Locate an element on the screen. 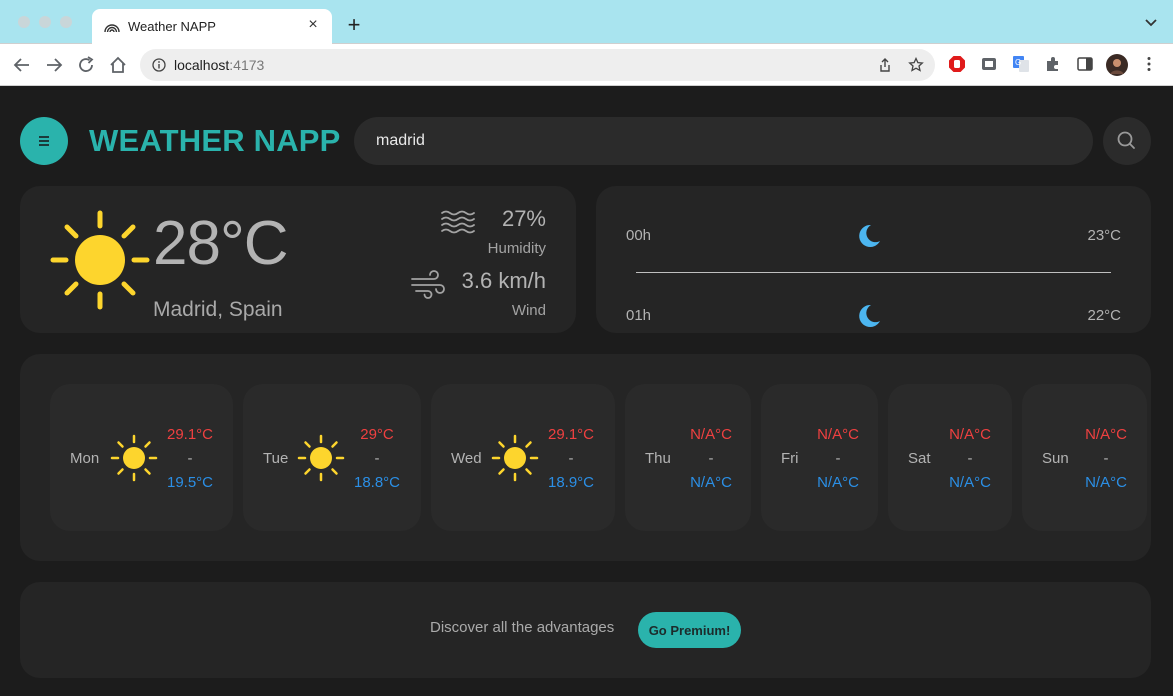  browser-tab-bar: Weather NAPP × + is located at coordinates (586, 22).